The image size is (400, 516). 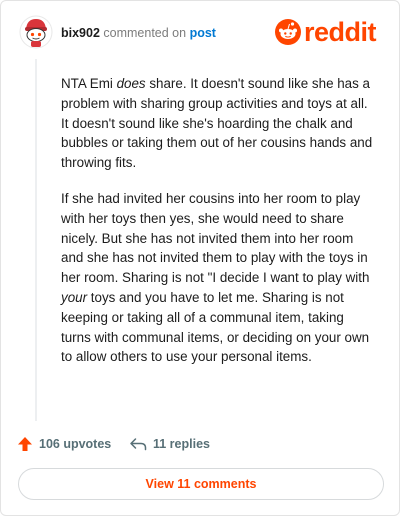 I want to click on commented-on-label: commented on, so click(x=145, y=33).